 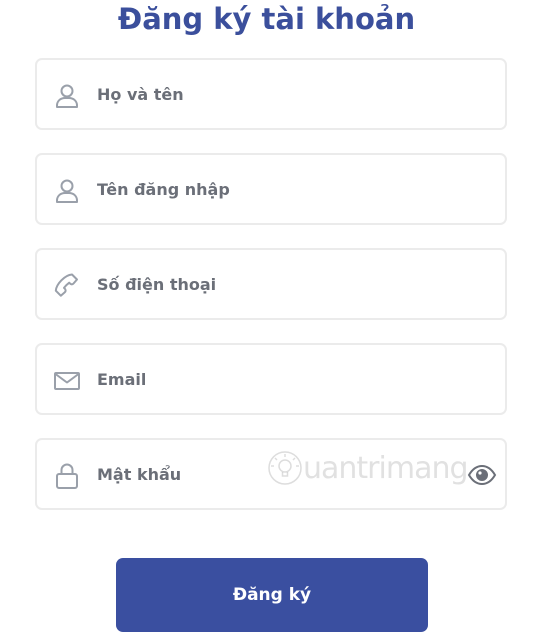 I want to click on full-name-field, so click(x=271, y=94).